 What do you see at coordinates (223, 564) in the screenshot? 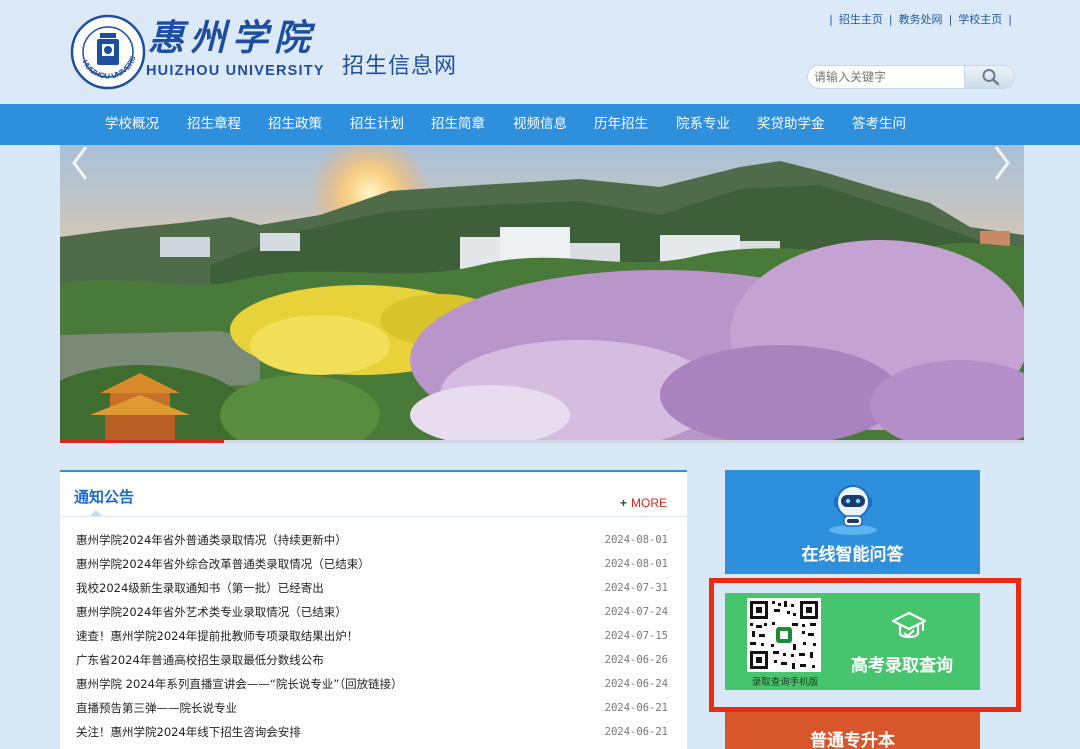
I see `notice-row-title: 惠州学院2024年省外综合改革普通类录取情况（已结束）` at bounding box center [223, 564].